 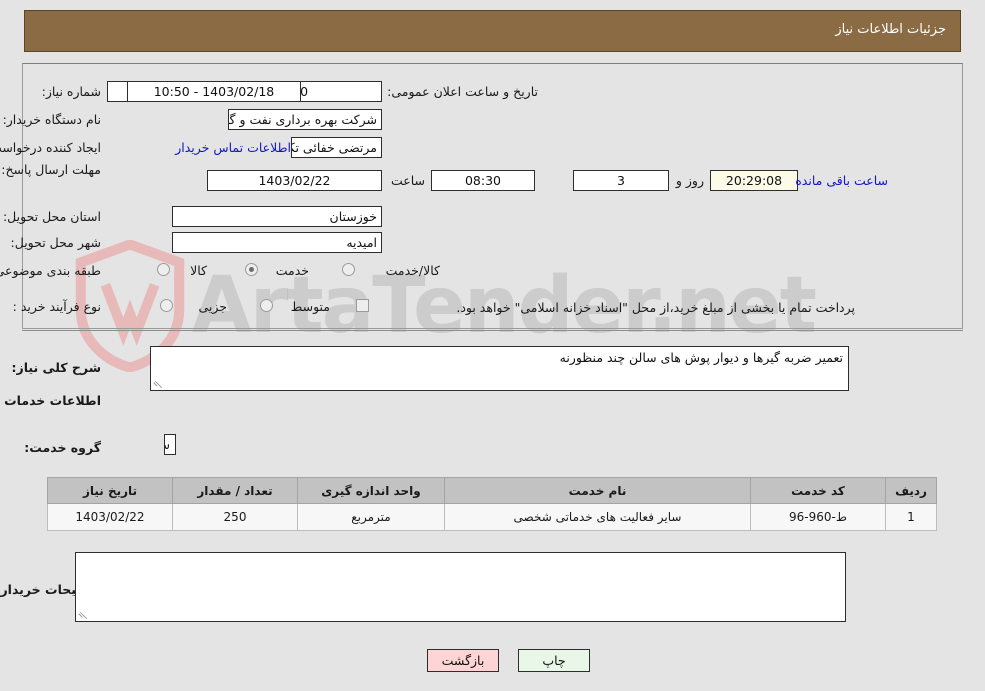 What do you see at coordinates (277, 242) in the screenshot?
I see `city-value: امیدیه` at bounding box center [277, 242].